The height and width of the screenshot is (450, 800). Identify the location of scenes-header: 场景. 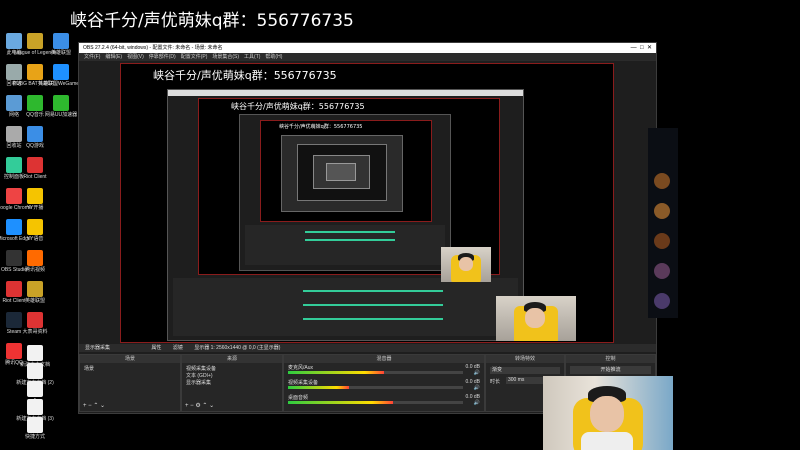
(130, 359).